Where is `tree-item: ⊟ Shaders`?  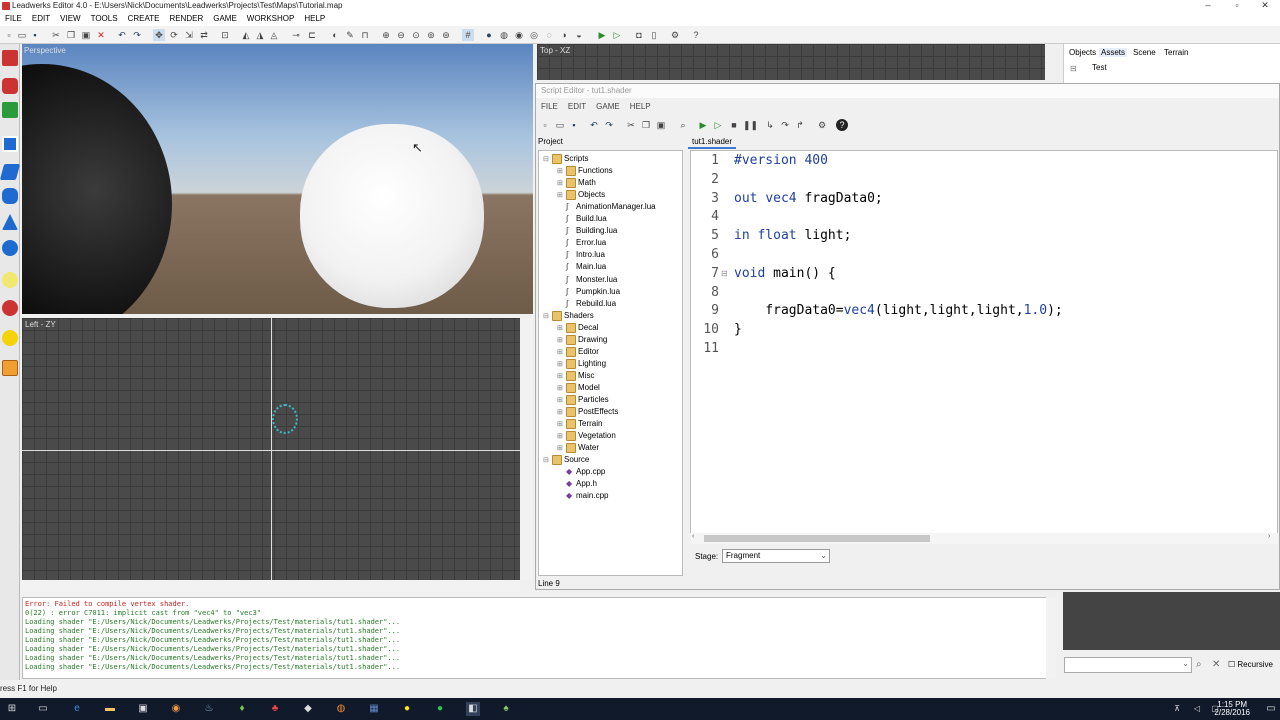 tree-item: ⊟ Shaders is located at coordinates (568, 316).